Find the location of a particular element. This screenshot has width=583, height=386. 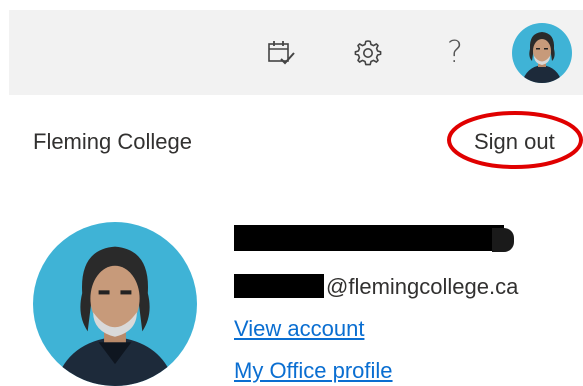

calendar-check-icon is located at coordinates (281, 52).